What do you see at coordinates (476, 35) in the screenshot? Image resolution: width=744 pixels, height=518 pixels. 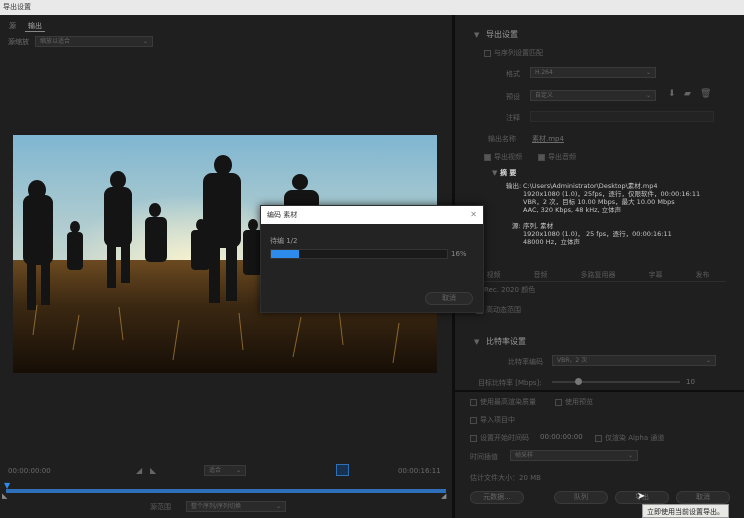 I see `collapse-icon: ▼` at bounding box center [476, 35].